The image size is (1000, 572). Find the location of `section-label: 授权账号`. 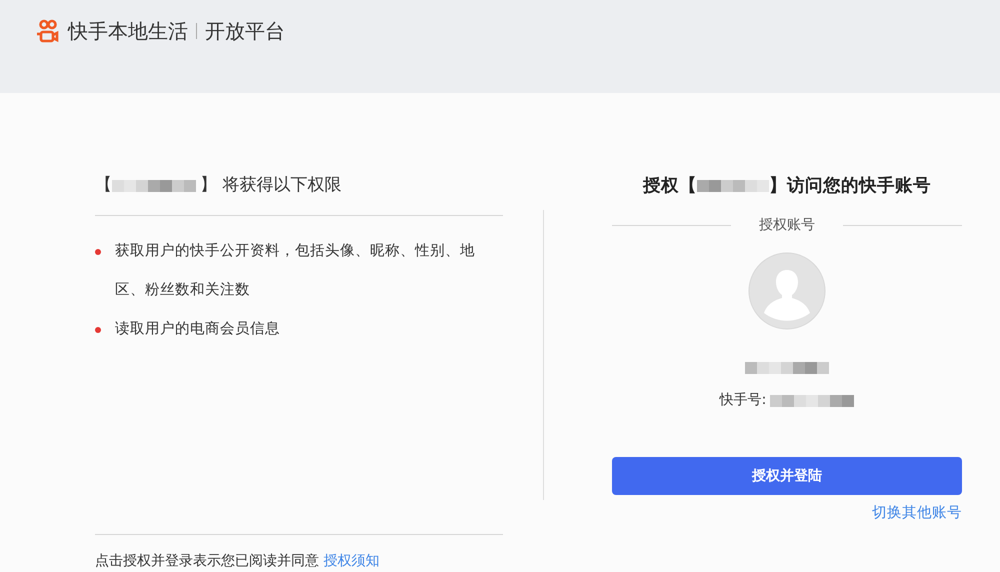

section-label: 授权账号 is located at coordinates (787, 226).